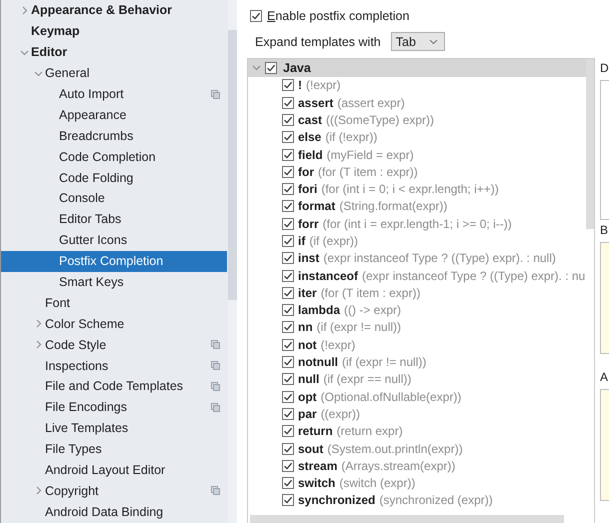 The width and height of the screenshot is (609, 523). What do you see at coordinates (114, 261) in the screenshot?
I see `sidebar-item: Postfix Completion` at bounding box center [114, 261].